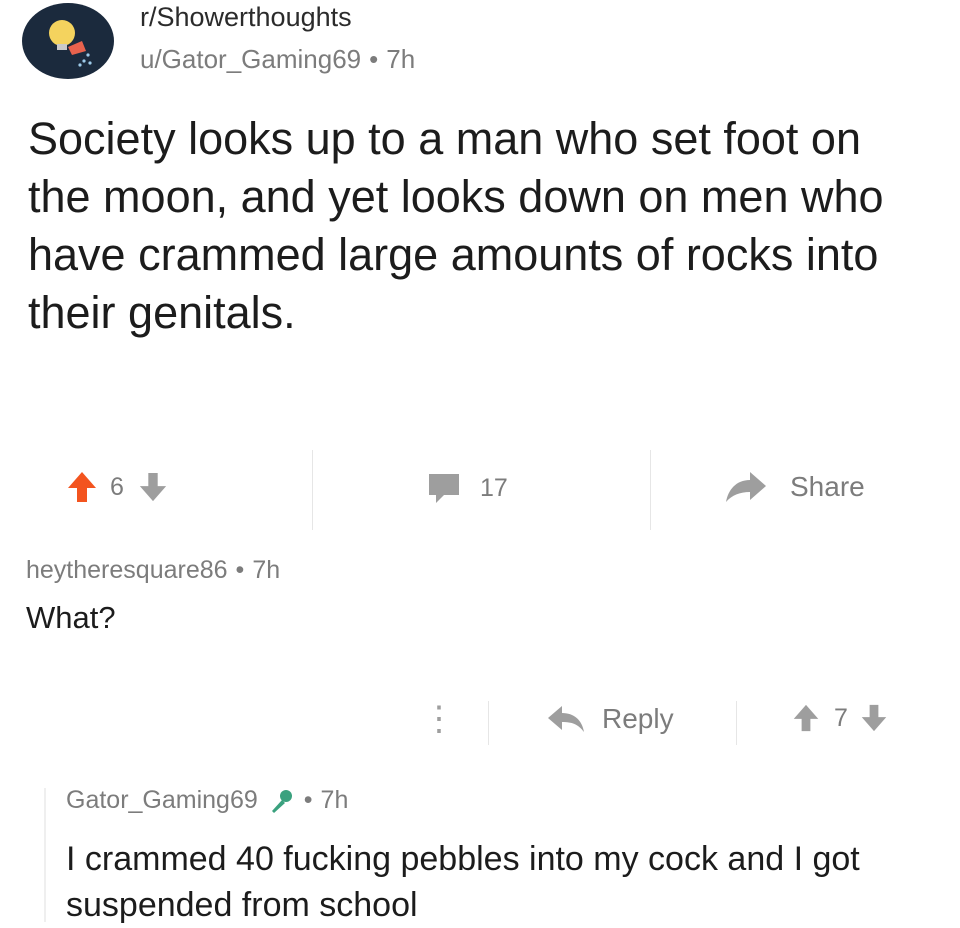 This screenshot has height=928, width=960. Describe the element at coordinates (334, 800) in the screenshot. I see `reply-age: 7h` at that location.